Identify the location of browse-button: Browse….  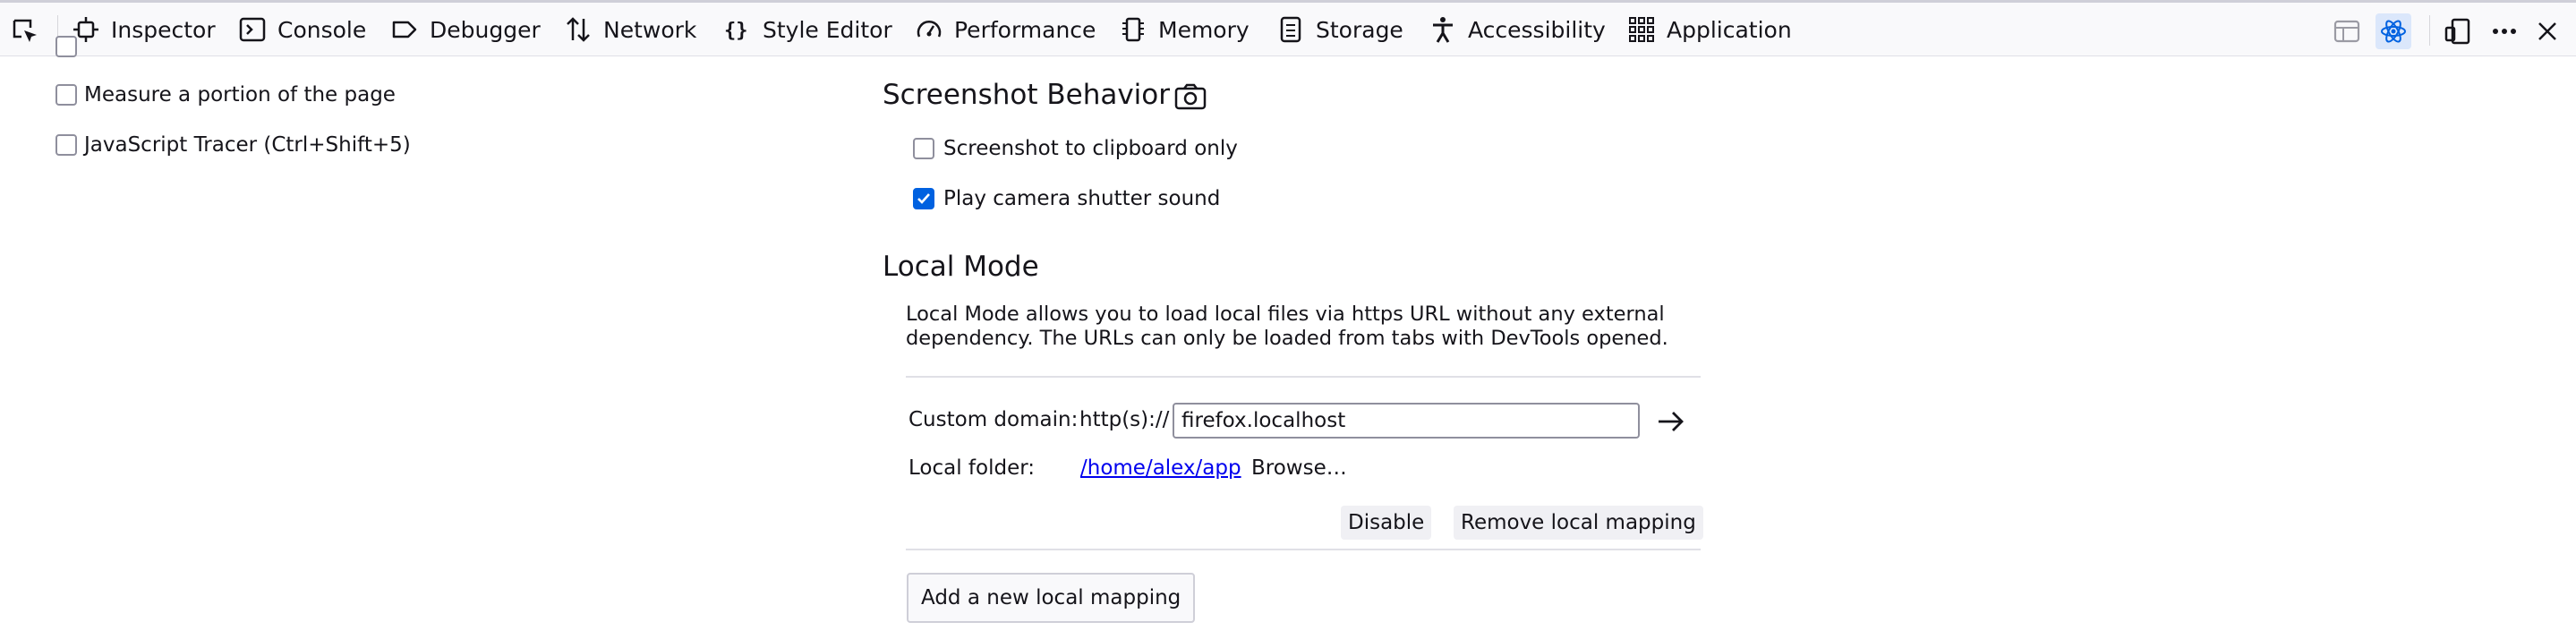
(1299, 468).